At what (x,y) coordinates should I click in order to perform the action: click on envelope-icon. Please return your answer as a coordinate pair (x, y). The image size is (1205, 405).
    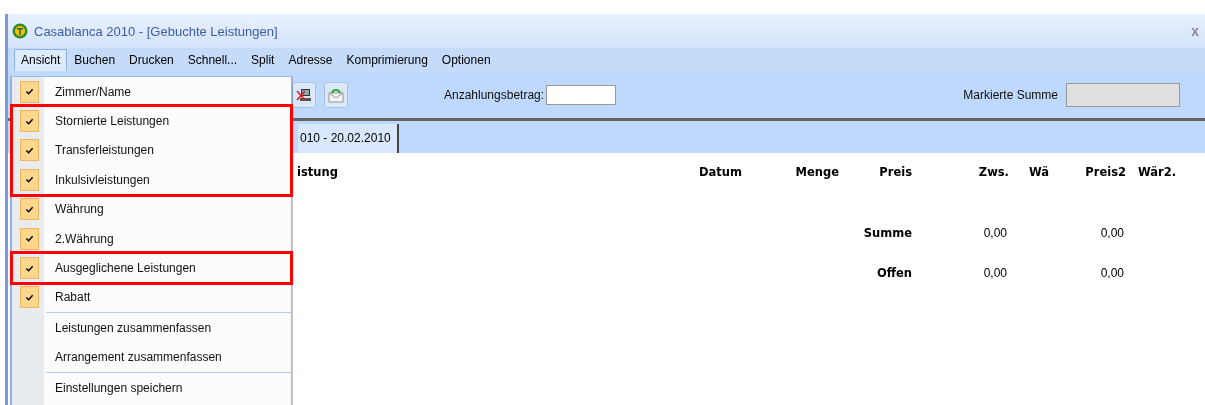
    Looking at the image, I should click on (336, 95).